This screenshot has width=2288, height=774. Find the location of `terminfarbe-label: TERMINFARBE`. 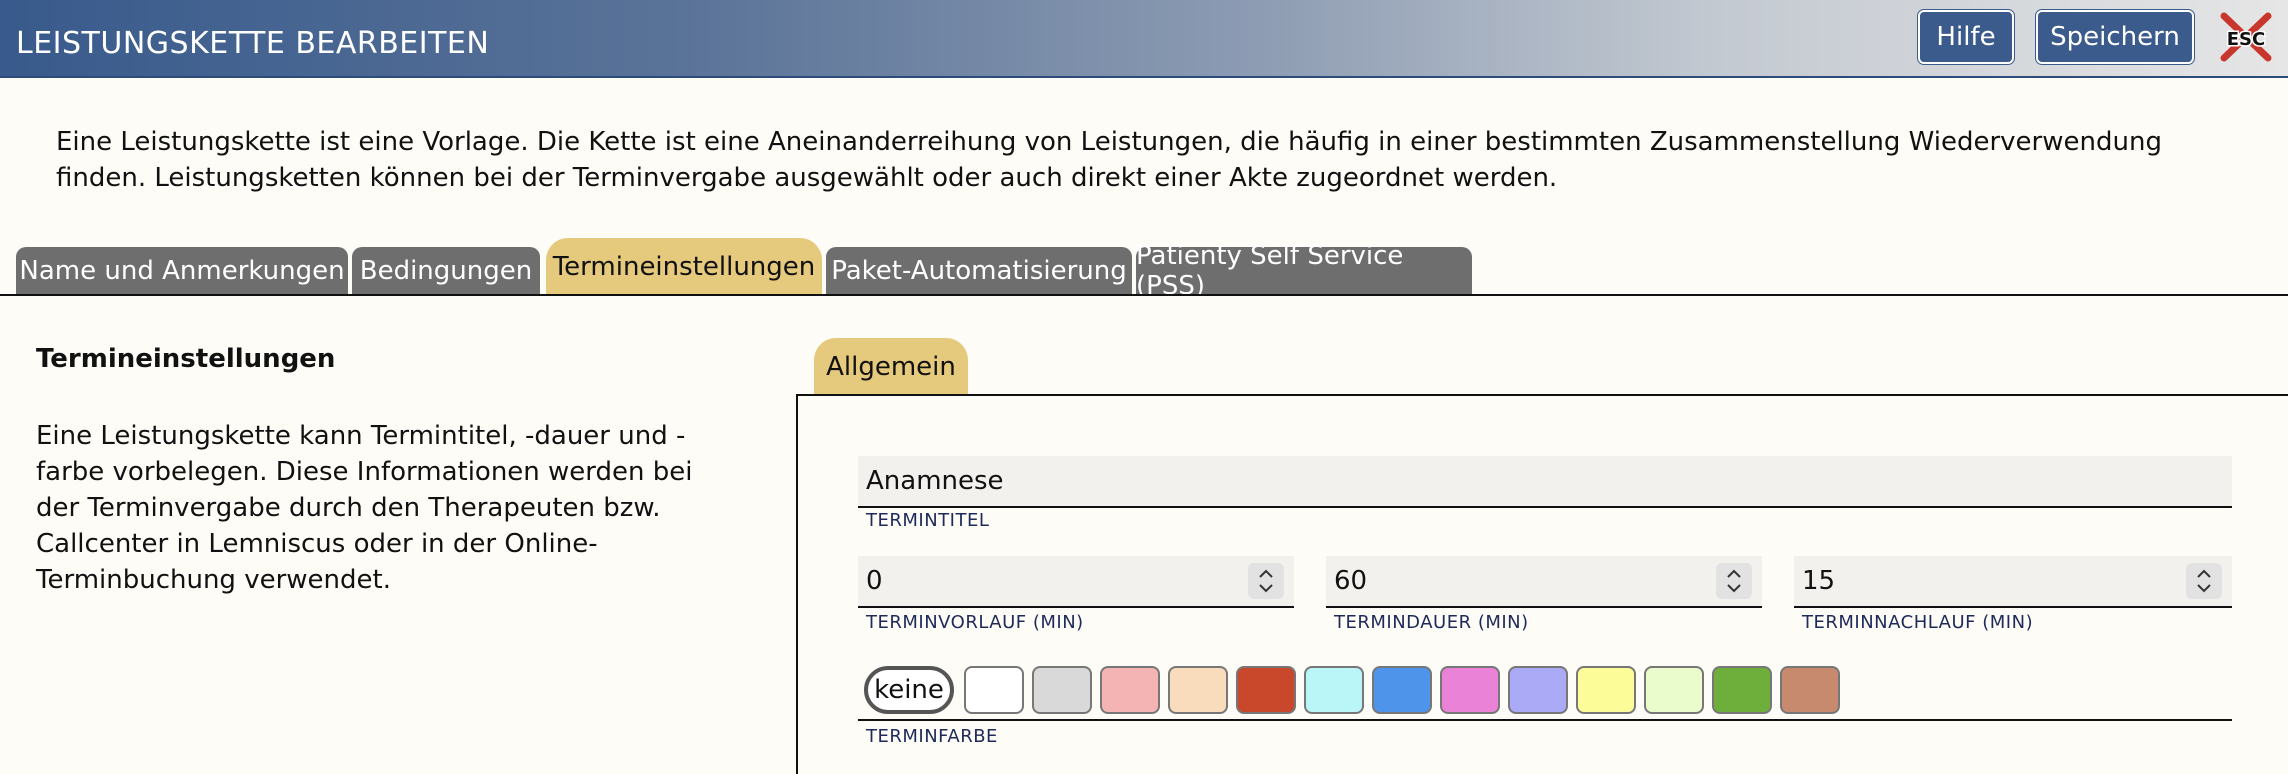

terminfarbe-label: TERMINFARBE is located at coordinates (932, 736).